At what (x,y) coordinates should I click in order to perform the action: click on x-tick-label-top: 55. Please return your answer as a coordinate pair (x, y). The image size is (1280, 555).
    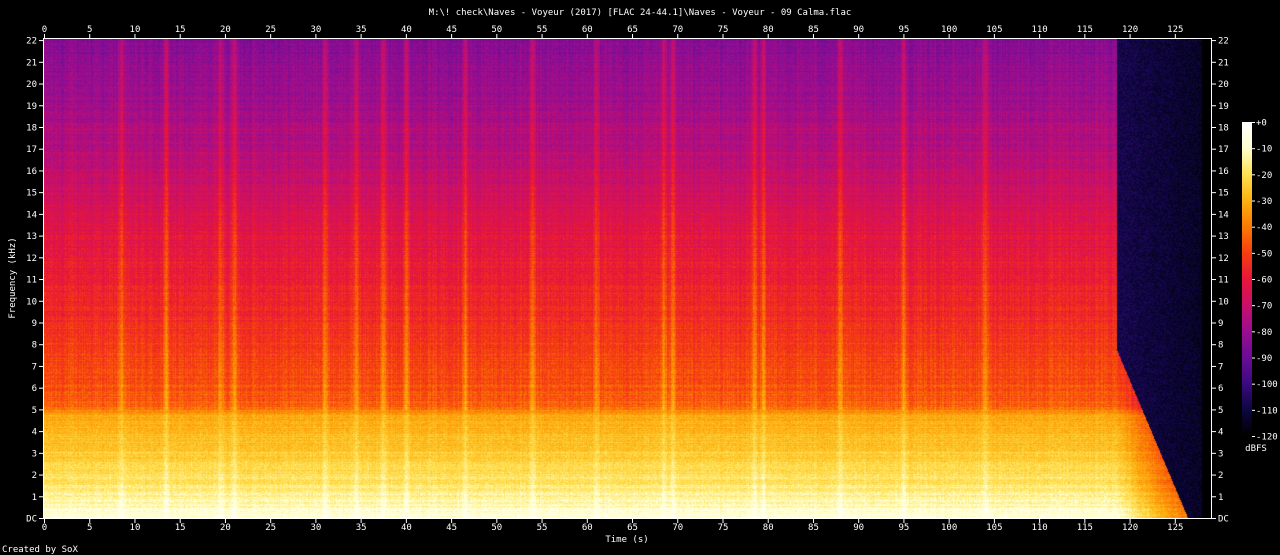
    Looking at the image, I should click on (542, 30).